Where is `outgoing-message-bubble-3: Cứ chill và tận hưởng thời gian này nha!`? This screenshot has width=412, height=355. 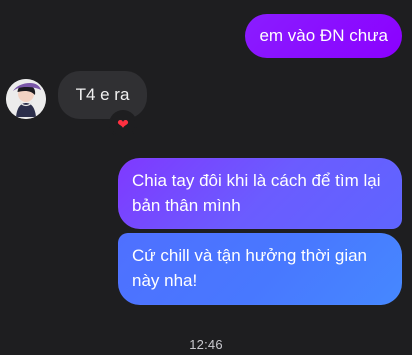
outgoing-message-bubble-3: Cứ chill và tận hưởng thời gian này nha! is located at coordinates (260, 269).